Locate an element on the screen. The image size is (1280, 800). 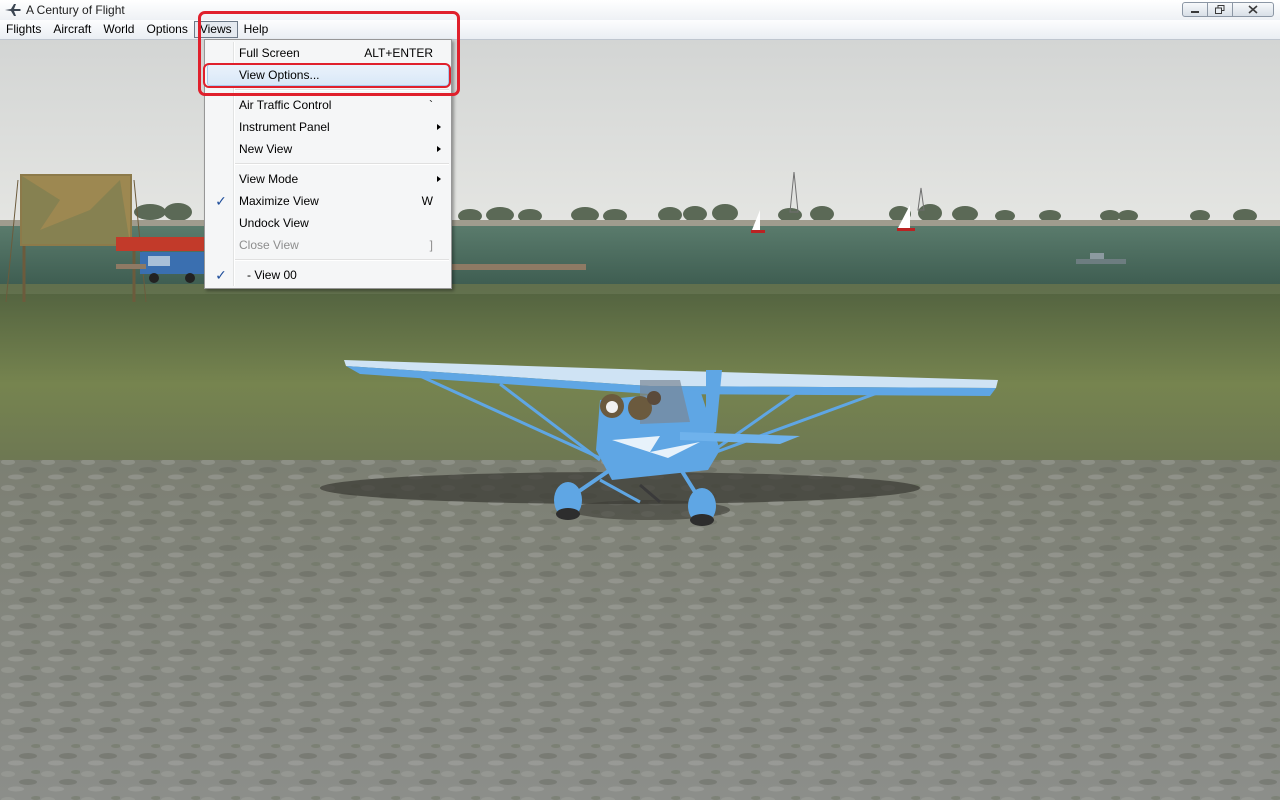
menu-item-view-00: ✓ - View 00 is located at coordinates (328, 275).